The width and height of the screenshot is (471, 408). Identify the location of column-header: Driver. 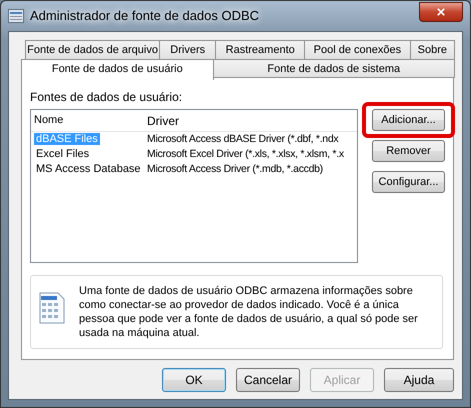
(162, 121).